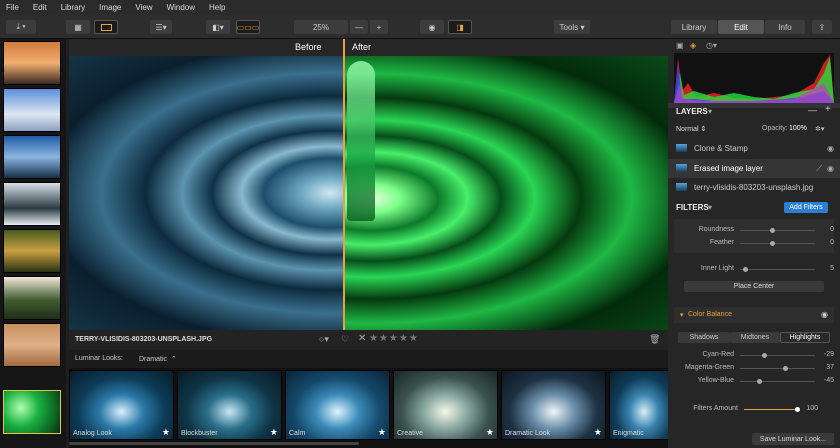 The image size is (840, 448). I want to click on tools-button: Tools ▾, so click(572, 27).